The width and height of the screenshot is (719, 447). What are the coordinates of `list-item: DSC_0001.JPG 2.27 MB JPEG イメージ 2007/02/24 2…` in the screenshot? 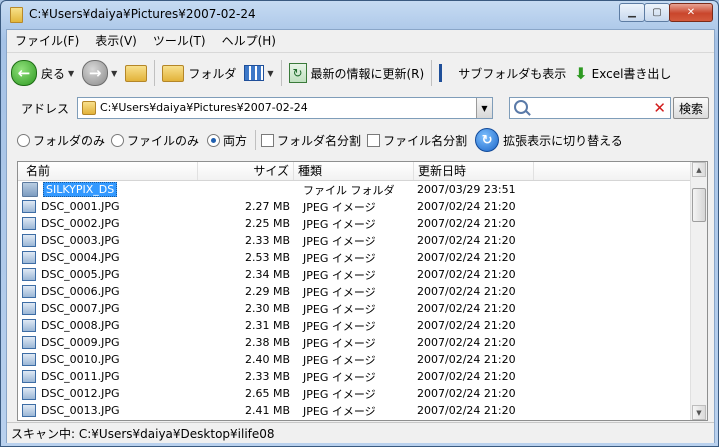 It's located at (354, 206).